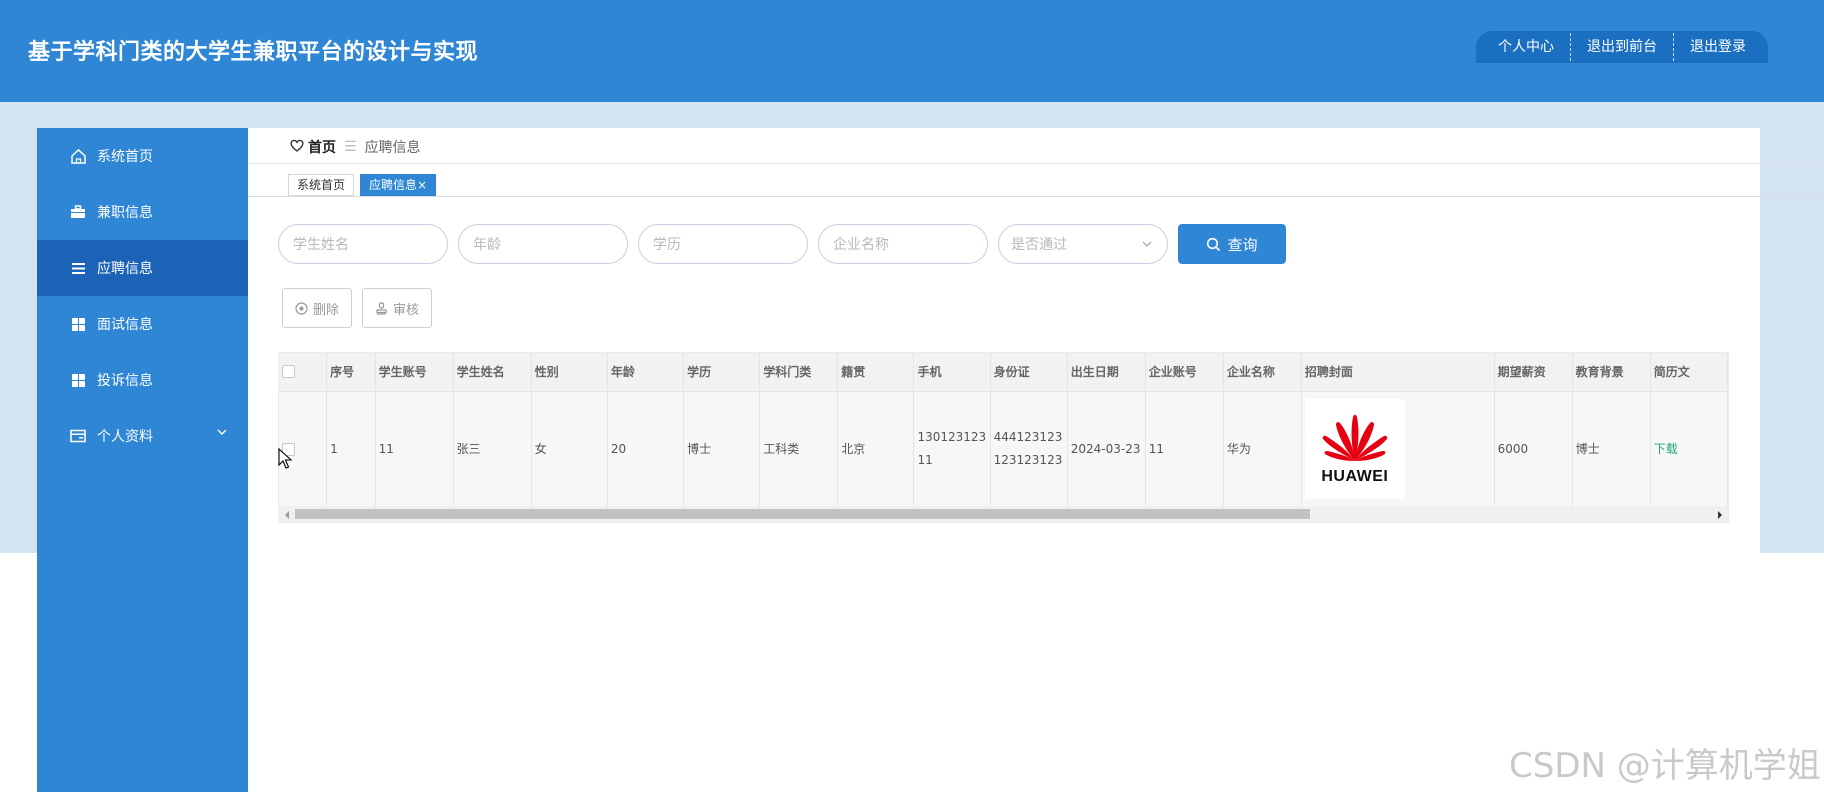  Describe the element at coordinates (1533, 372) in the screenshot. I see `column-header: 期望薪资` at that location.